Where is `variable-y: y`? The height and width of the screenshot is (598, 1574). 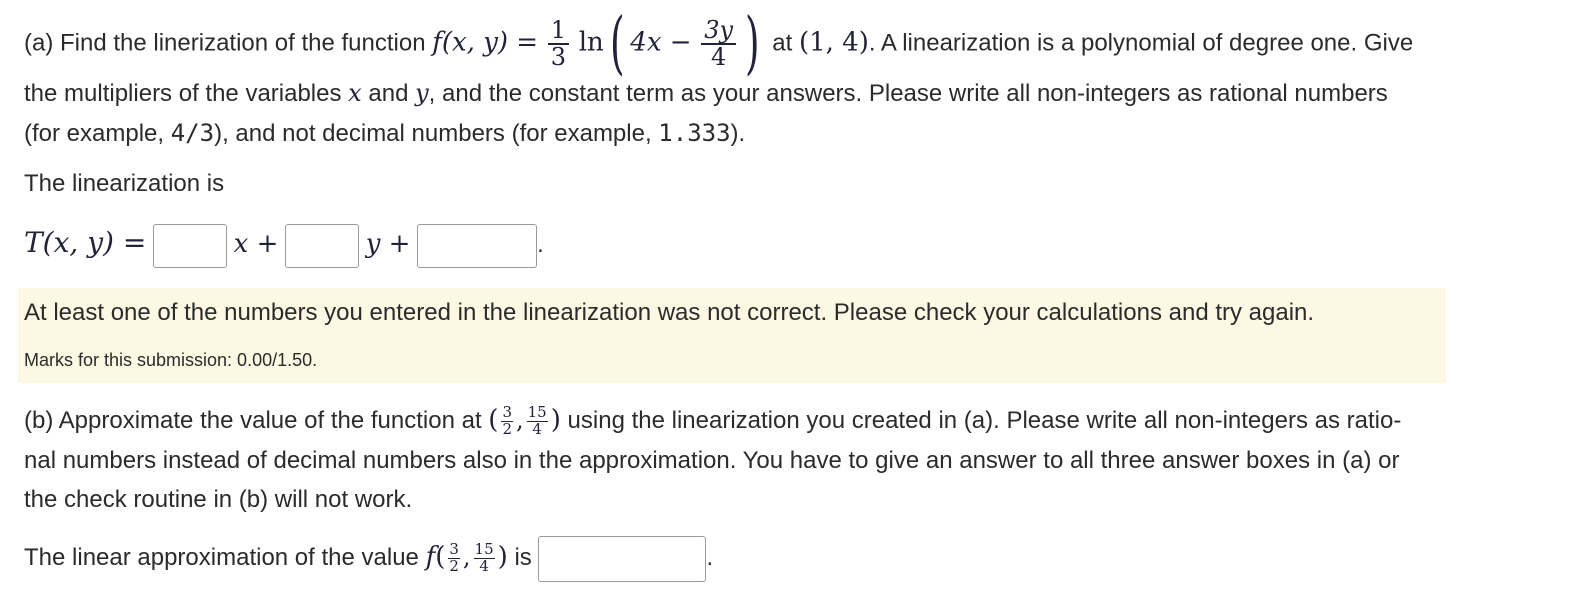
variable-y: y is located at coordinates (422, 93).